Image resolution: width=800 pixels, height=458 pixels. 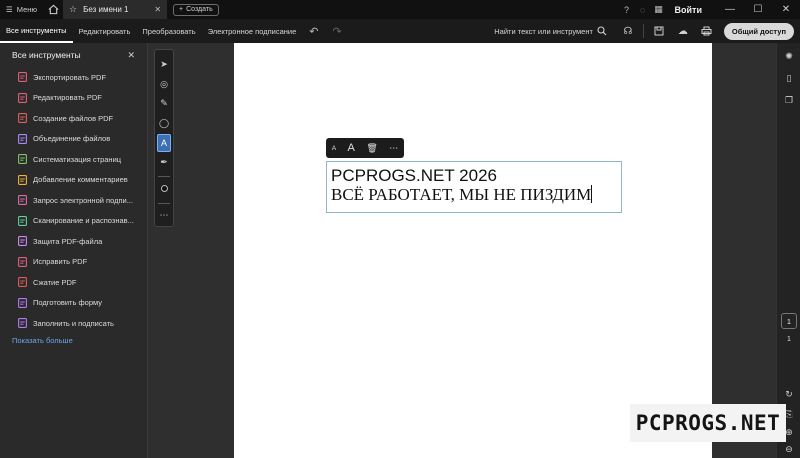 What do you see at coordinates (9, 9) in the screenshot?
I see `hamburger-icon: ☰` at bounding box center [9, 9].